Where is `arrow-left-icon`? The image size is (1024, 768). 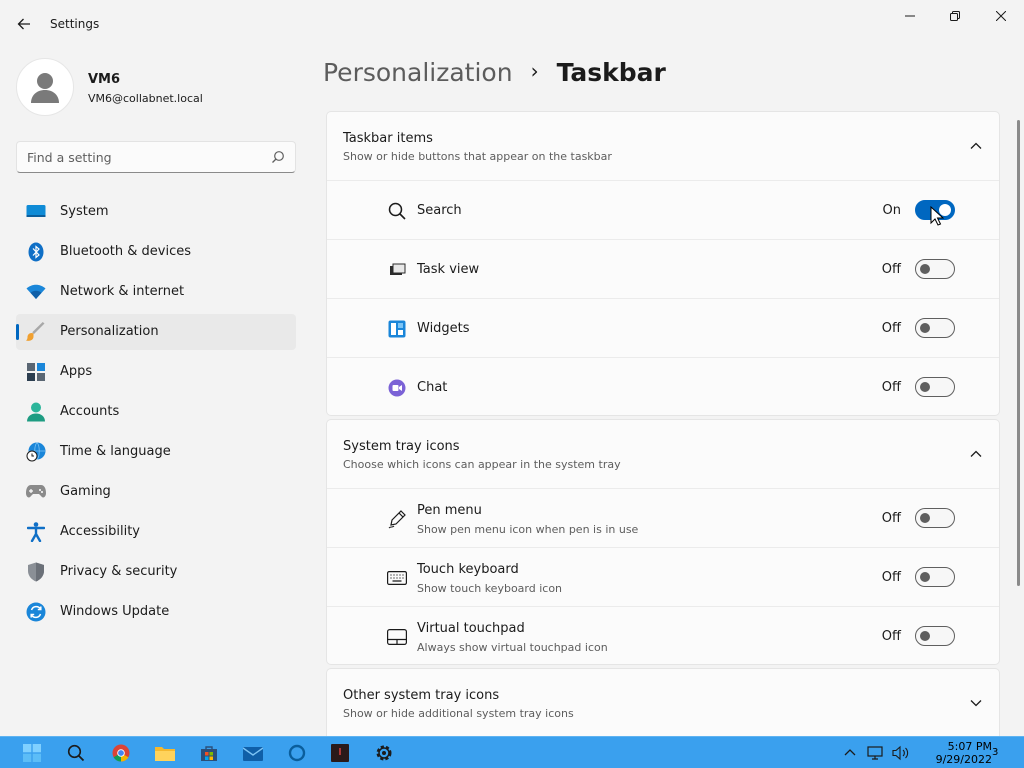
arrow-left-icon is located at coordinates (23, 24).